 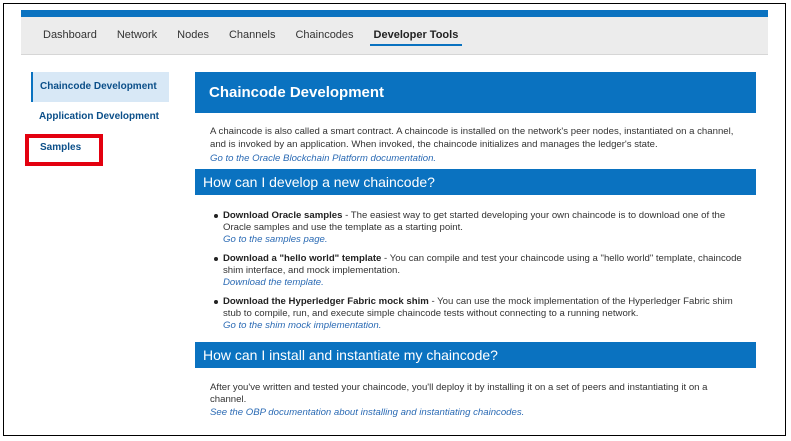 I want to click on tab-chaincodes: Chaincodes, so click(x=324, y=35).